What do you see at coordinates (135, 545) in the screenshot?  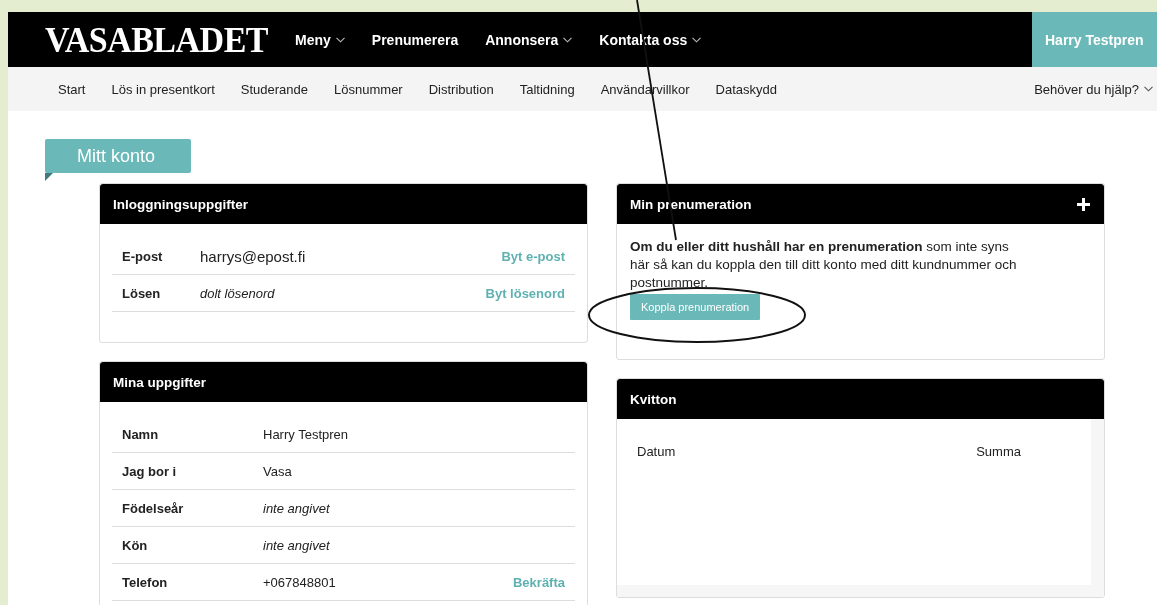 I see `field-label: Kön` at bounding box center [135, 545].